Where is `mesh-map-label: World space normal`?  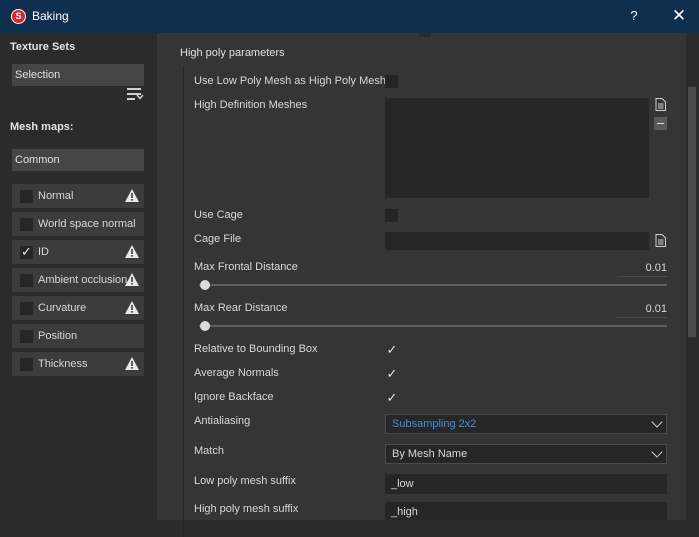 mesh-map-label: World space normal is located at coordinates (87, 224).